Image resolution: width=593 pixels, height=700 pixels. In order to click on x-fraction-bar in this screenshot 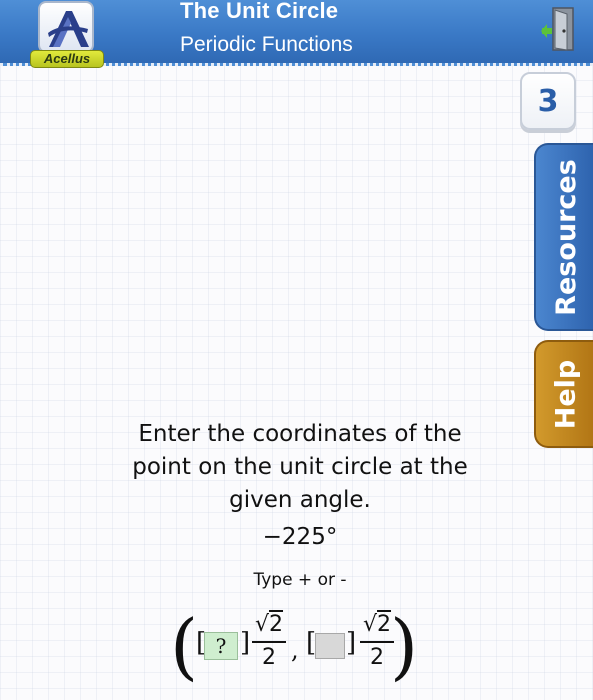, I will do `click(269, 642)`.